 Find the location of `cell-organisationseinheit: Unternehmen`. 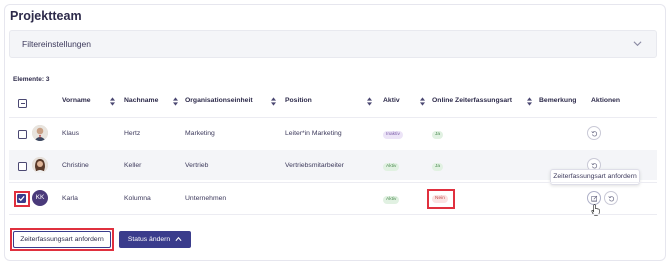

cell-organisationseinheit: Unternehmen is located at coordinates (206, 198).